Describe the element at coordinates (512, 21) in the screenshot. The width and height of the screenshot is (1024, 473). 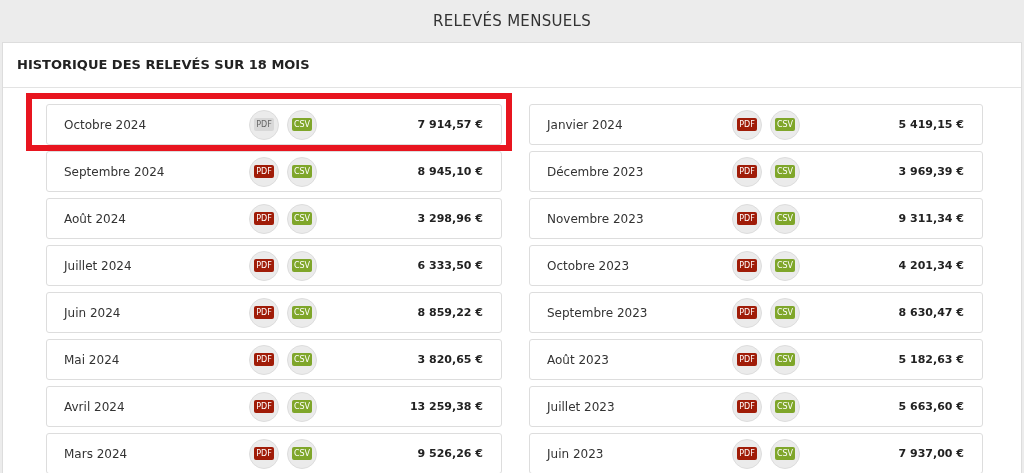
I see `page-title: RELEVÉS MENSUELS` at that location.